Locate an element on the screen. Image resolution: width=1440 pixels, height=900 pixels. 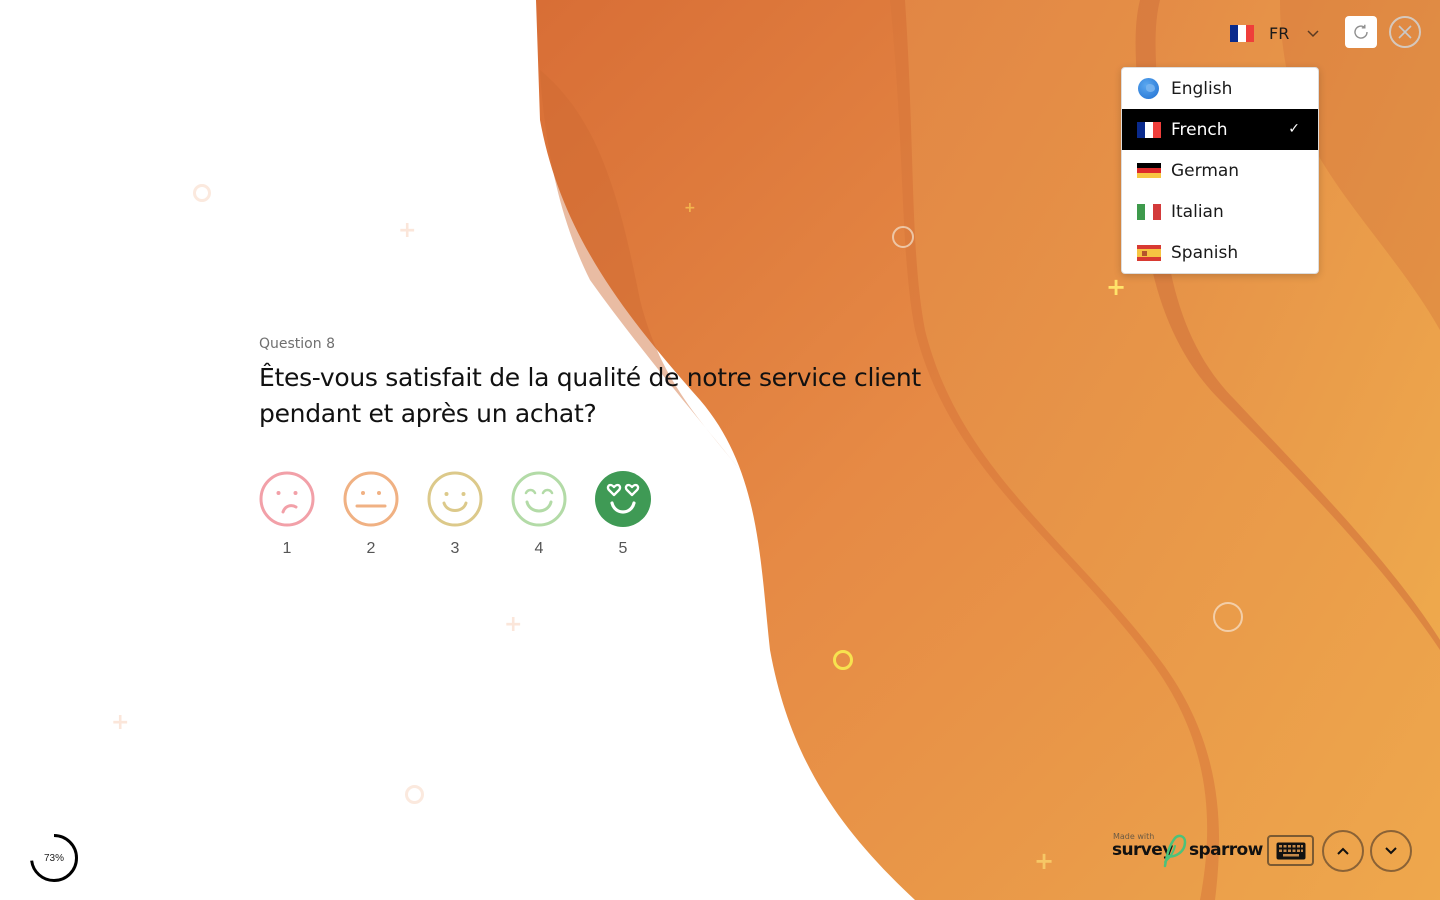
language-option-italian: Italian is located at coordinates (1220, 211).